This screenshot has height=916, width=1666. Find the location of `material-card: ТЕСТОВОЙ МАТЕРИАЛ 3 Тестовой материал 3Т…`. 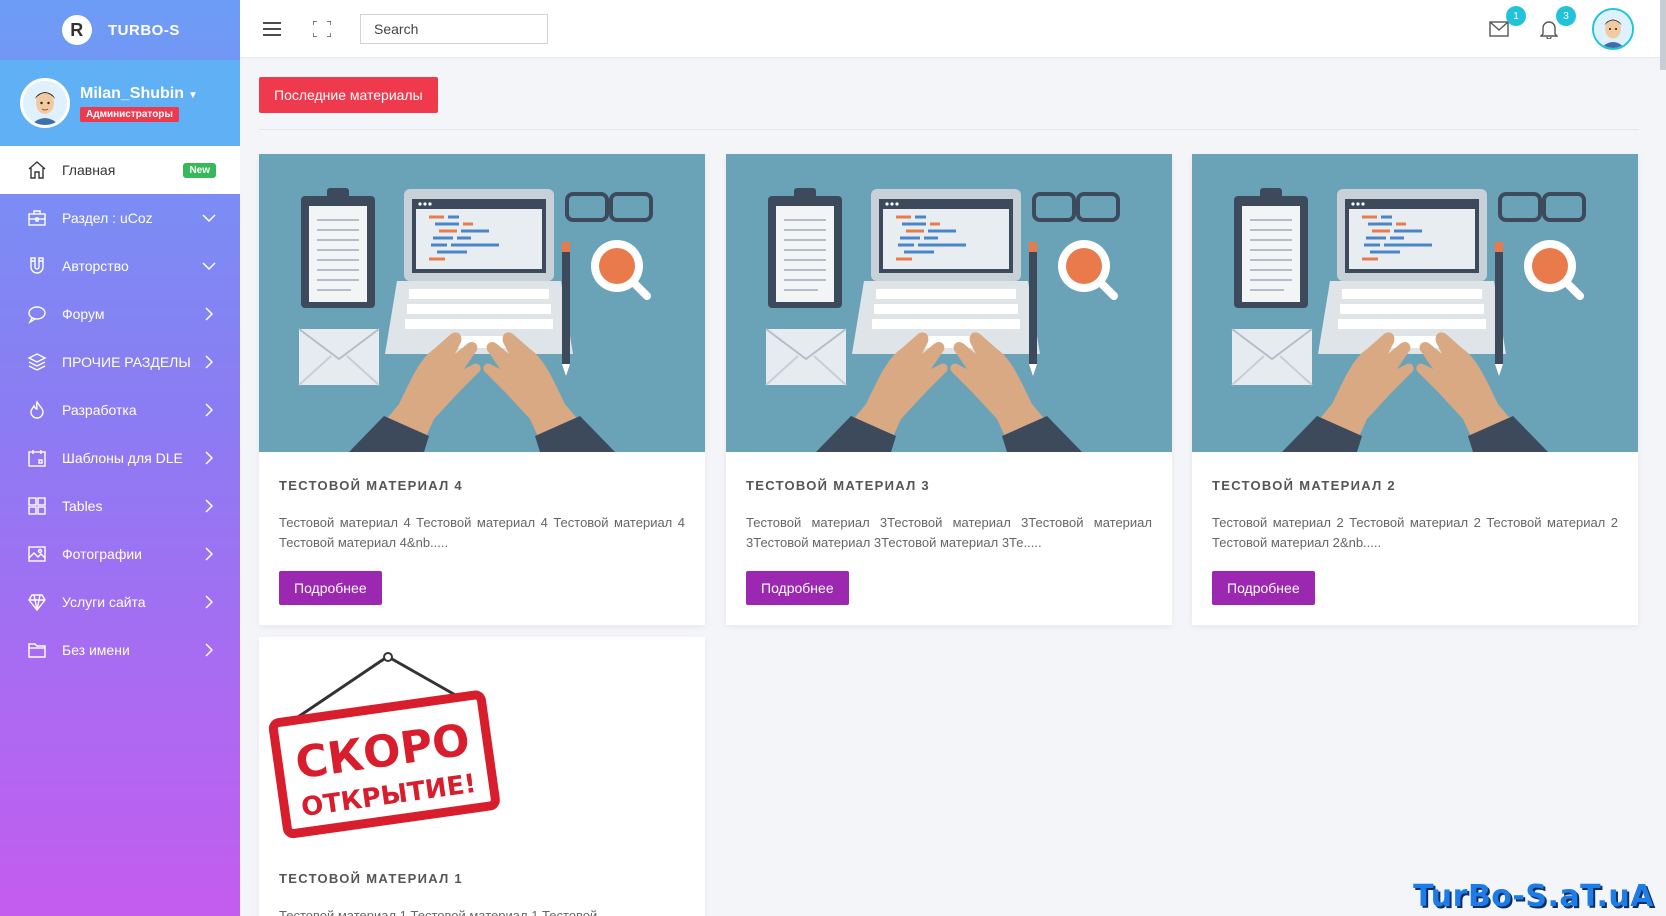

material-card: ТЕСТОВОЙ МАТЕРИАЛ 3 Тестовой материал 3Т… is located at coordinates (949, 389).